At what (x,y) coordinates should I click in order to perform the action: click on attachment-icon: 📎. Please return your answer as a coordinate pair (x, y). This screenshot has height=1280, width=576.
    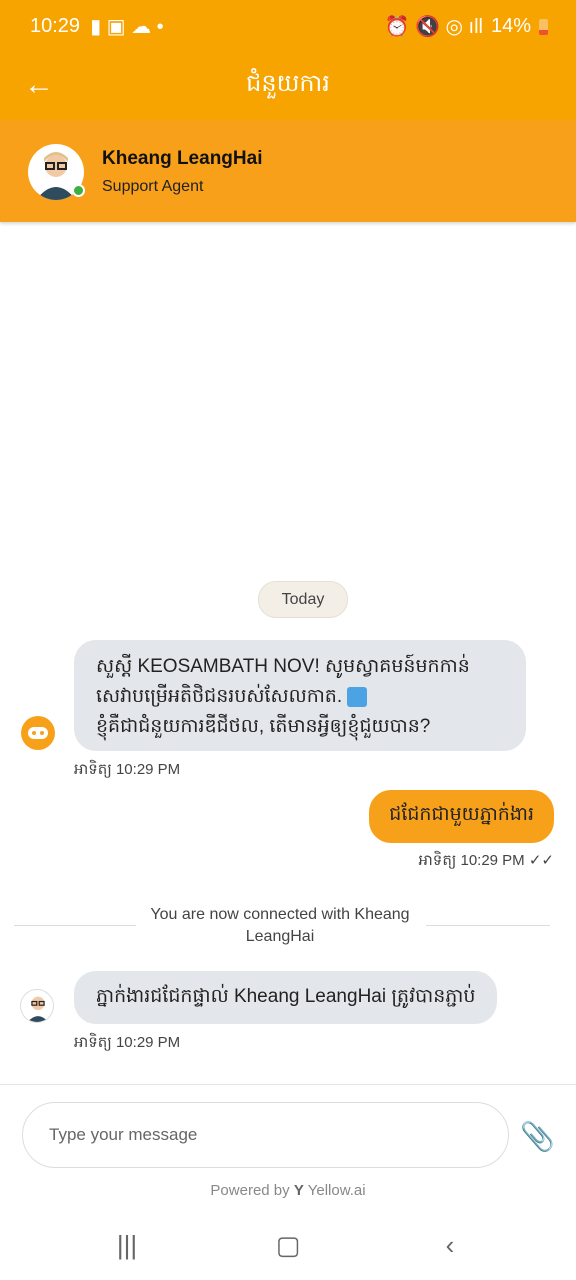
    Looking at the image, I should click on (537, 1136).